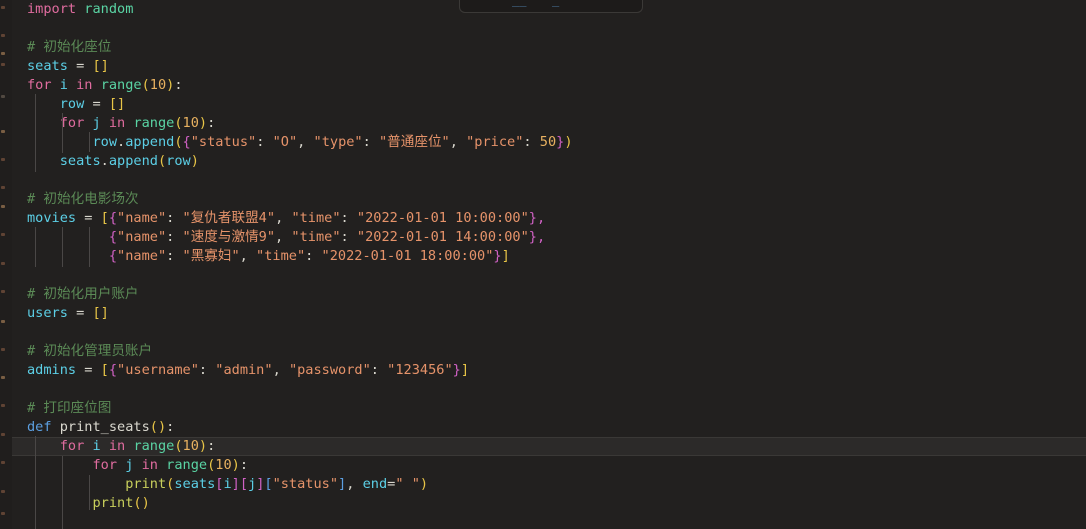  I want to click on code-line-text: # 初始化用户账户, so click(83, 294).